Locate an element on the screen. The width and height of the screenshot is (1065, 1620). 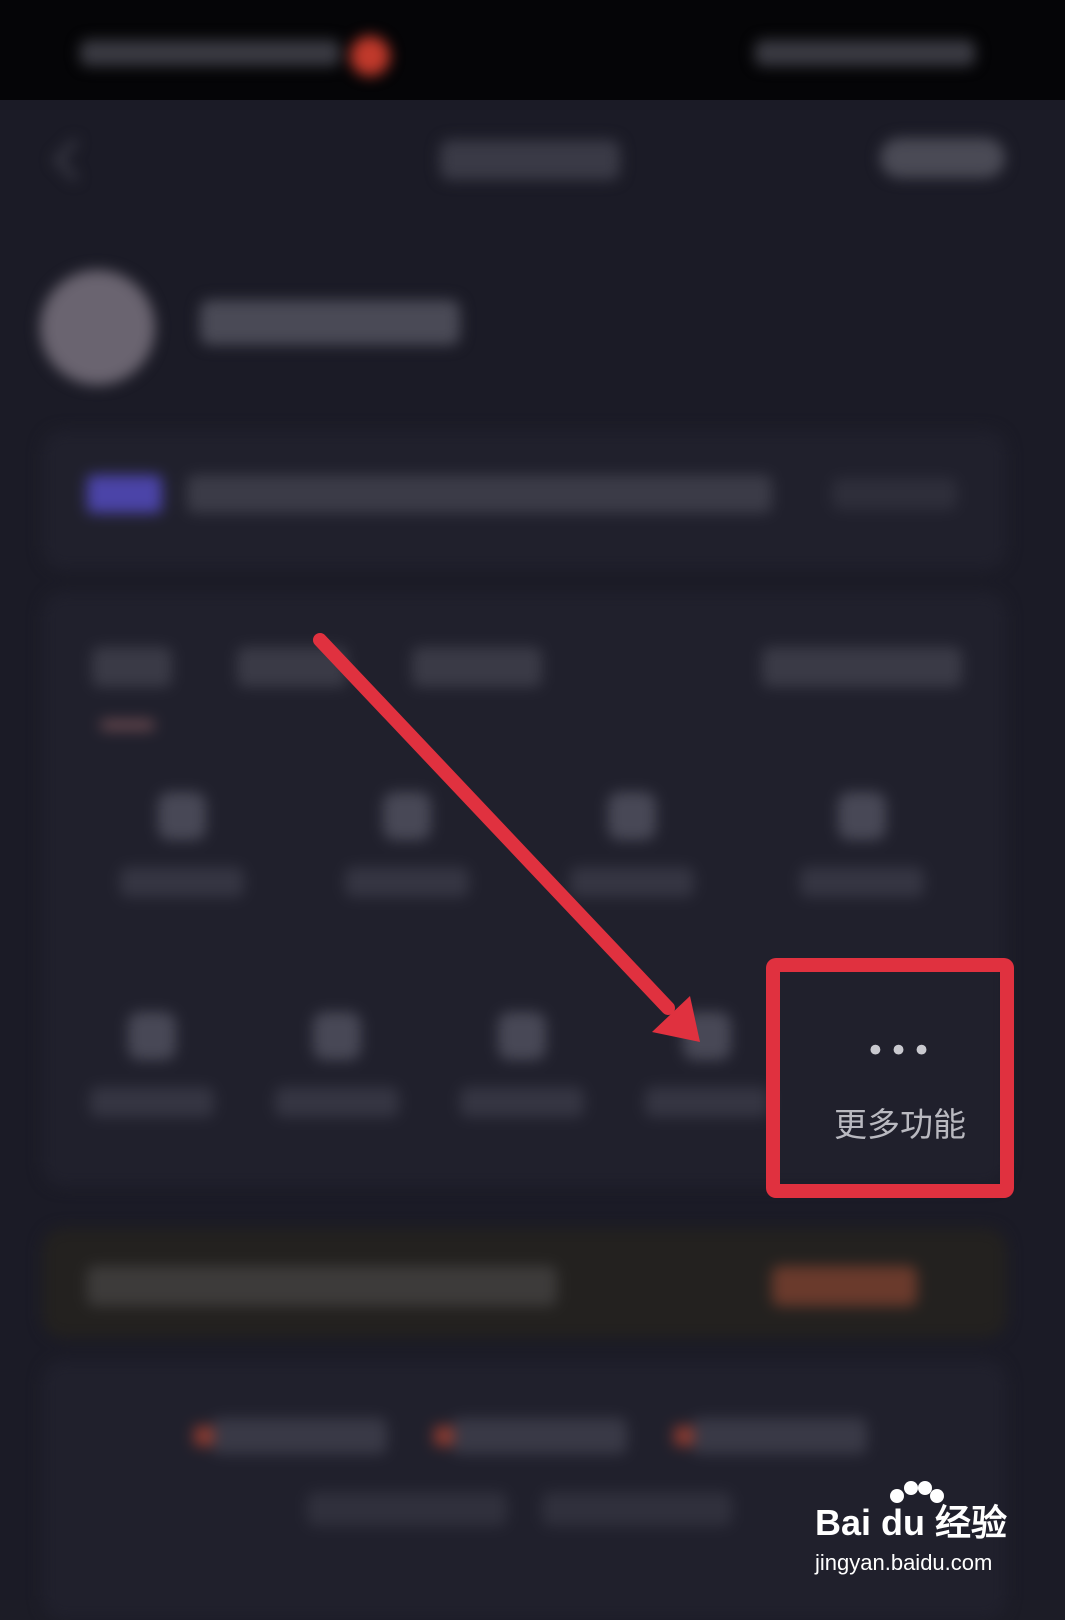
more-features-label: 更多功能 is located at coordinates (900, 1124).